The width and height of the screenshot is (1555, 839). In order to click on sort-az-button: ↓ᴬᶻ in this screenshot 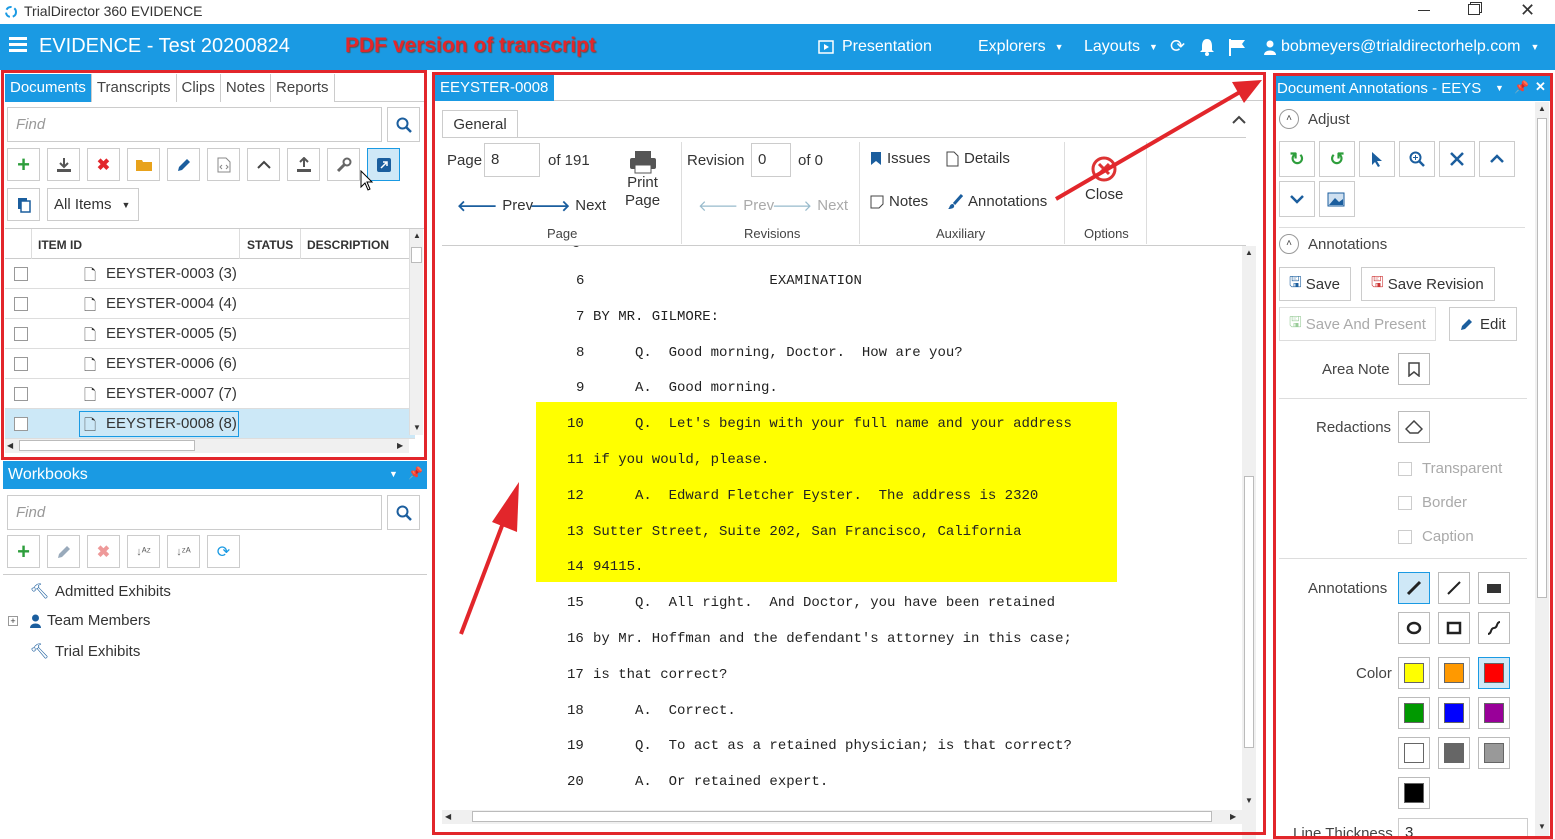, I will do `click(143, 551)`.